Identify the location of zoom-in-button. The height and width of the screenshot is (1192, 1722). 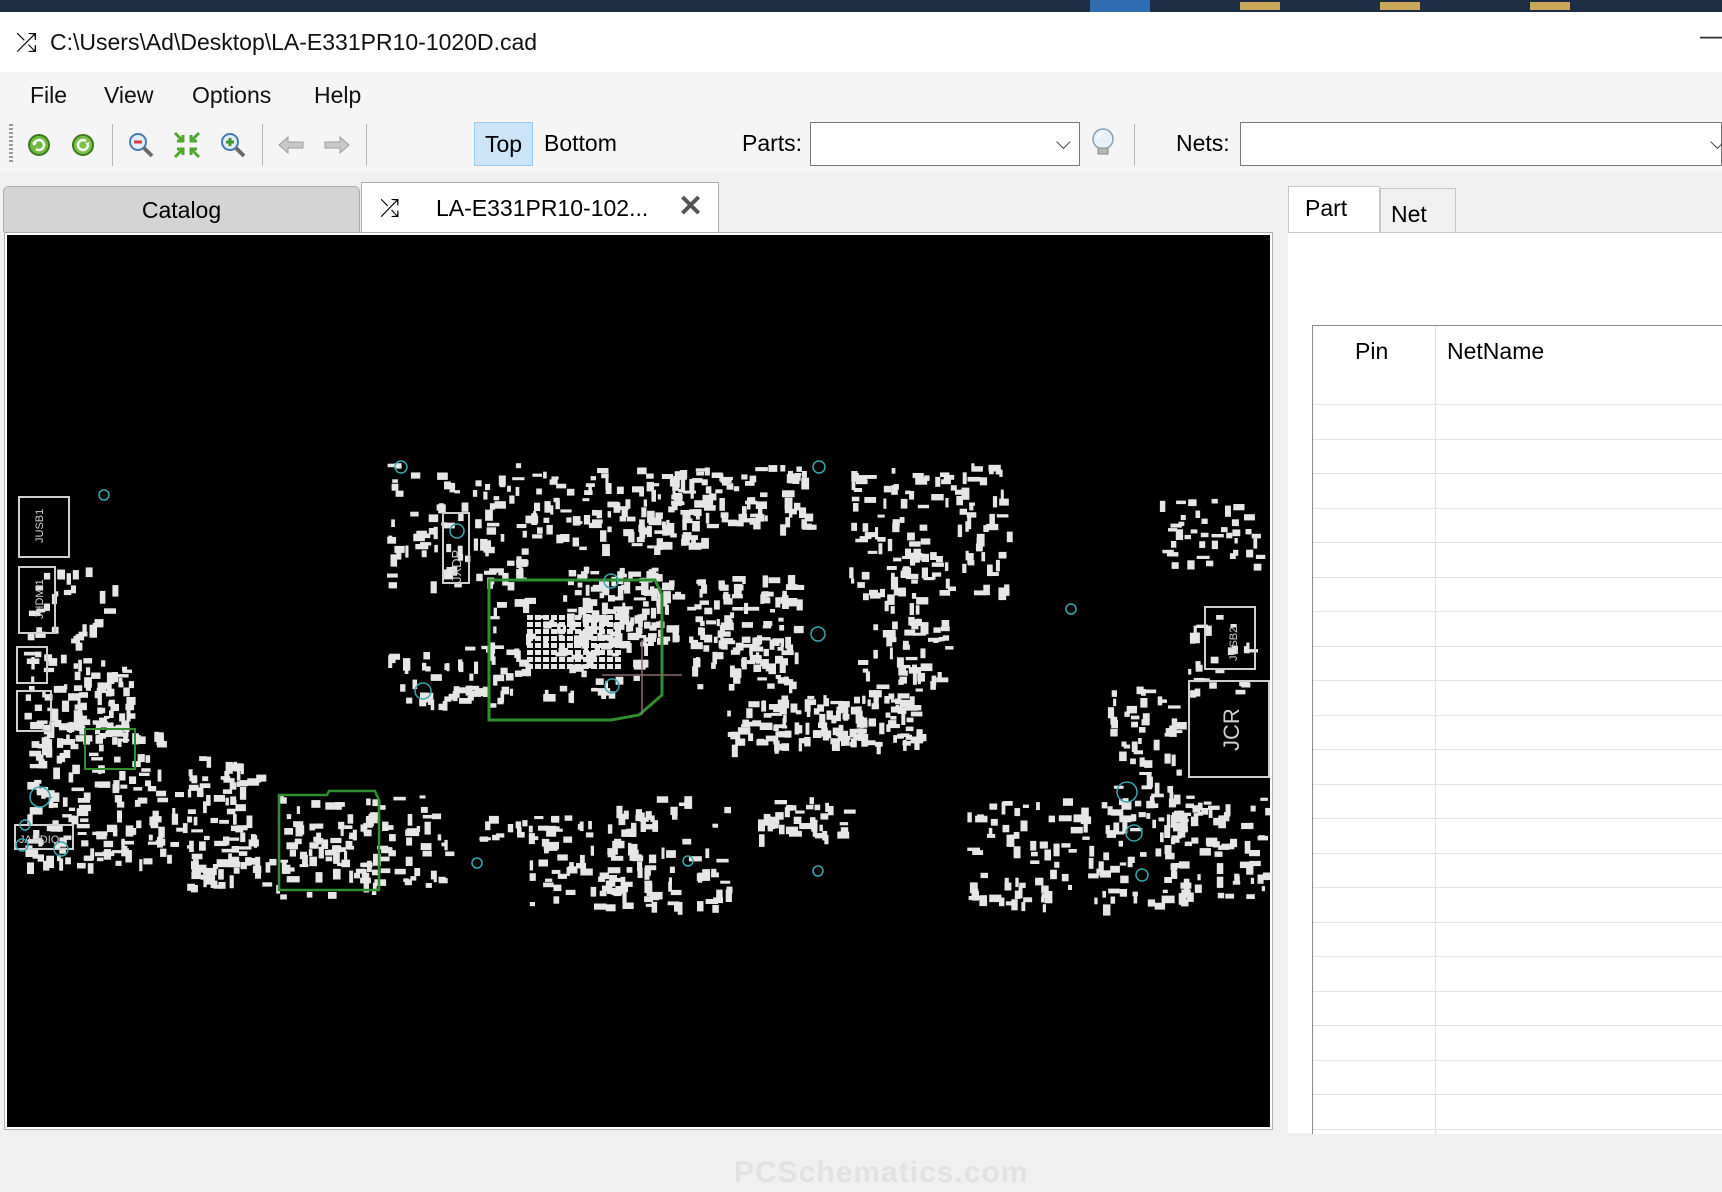
(233, 145).